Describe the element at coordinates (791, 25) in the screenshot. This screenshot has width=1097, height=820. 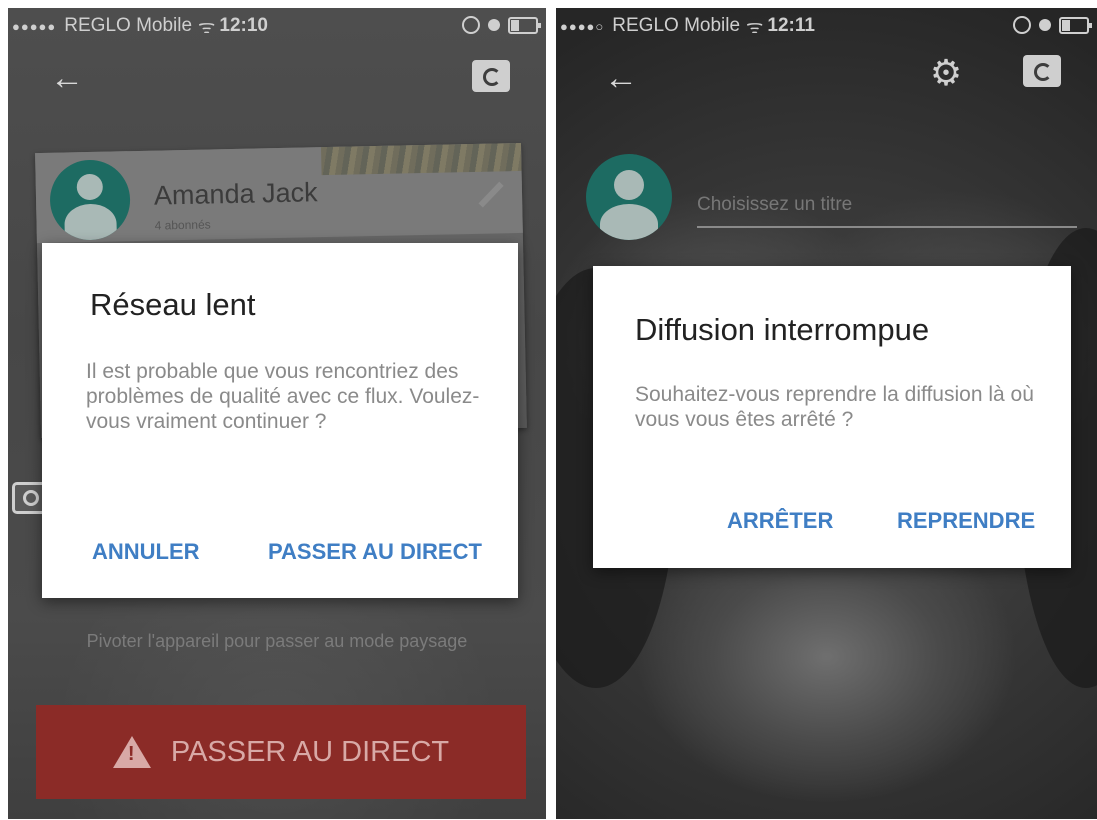
I see `status-time: 12:11` at that location.